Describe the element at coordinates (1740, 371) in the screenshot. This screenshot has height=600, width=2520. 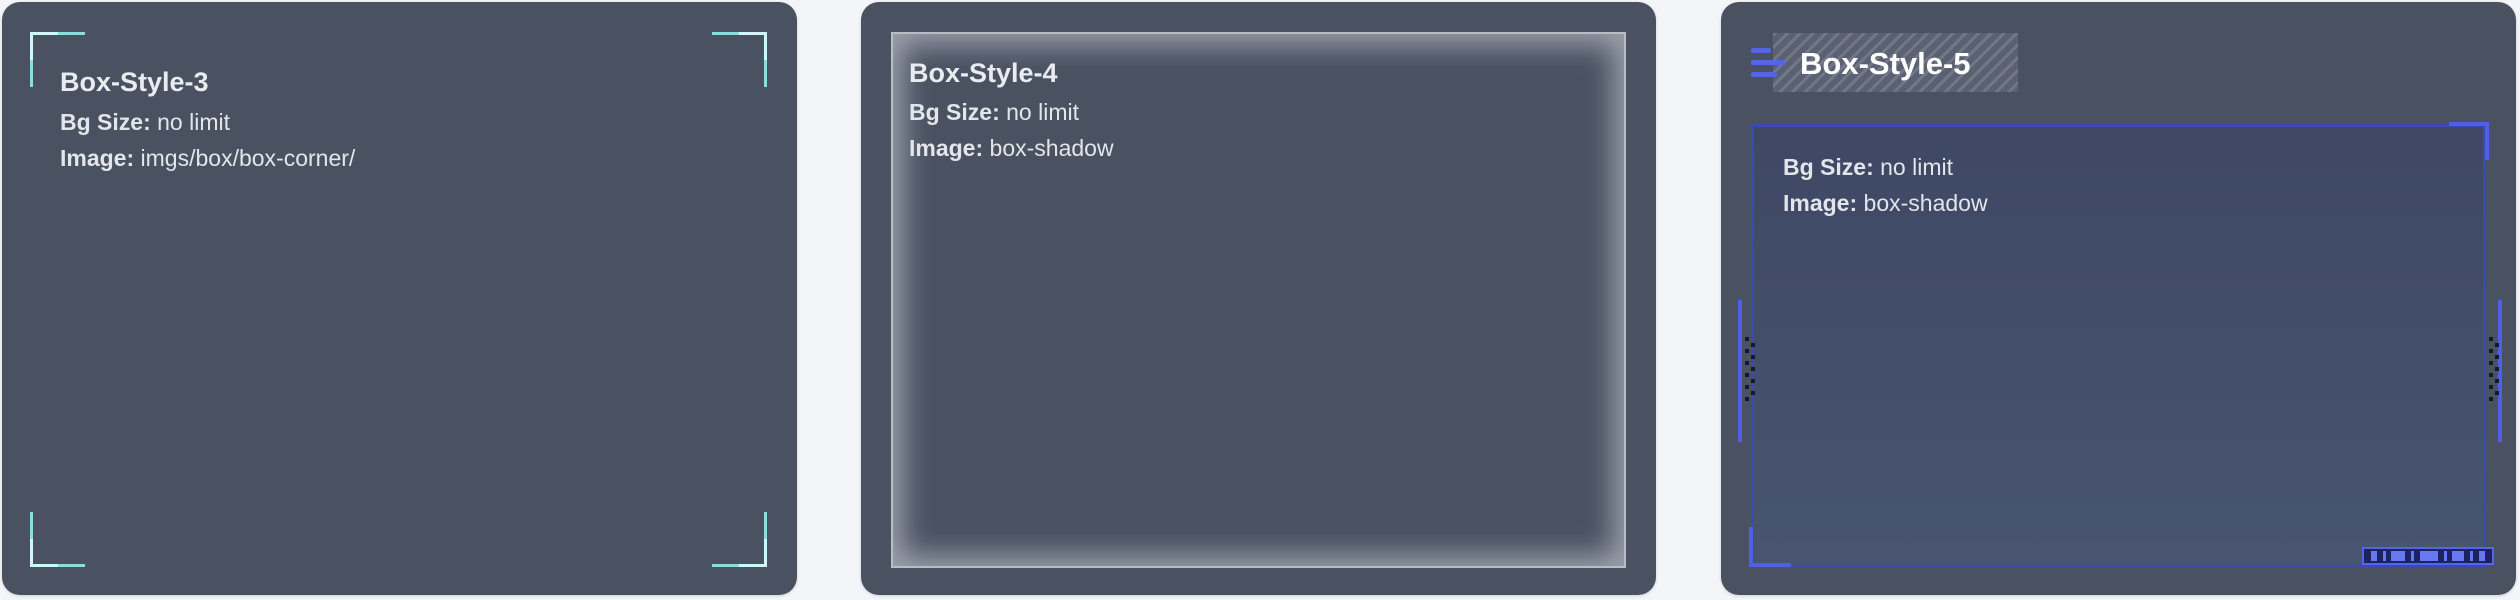
I see `side-accent-left` at that location.